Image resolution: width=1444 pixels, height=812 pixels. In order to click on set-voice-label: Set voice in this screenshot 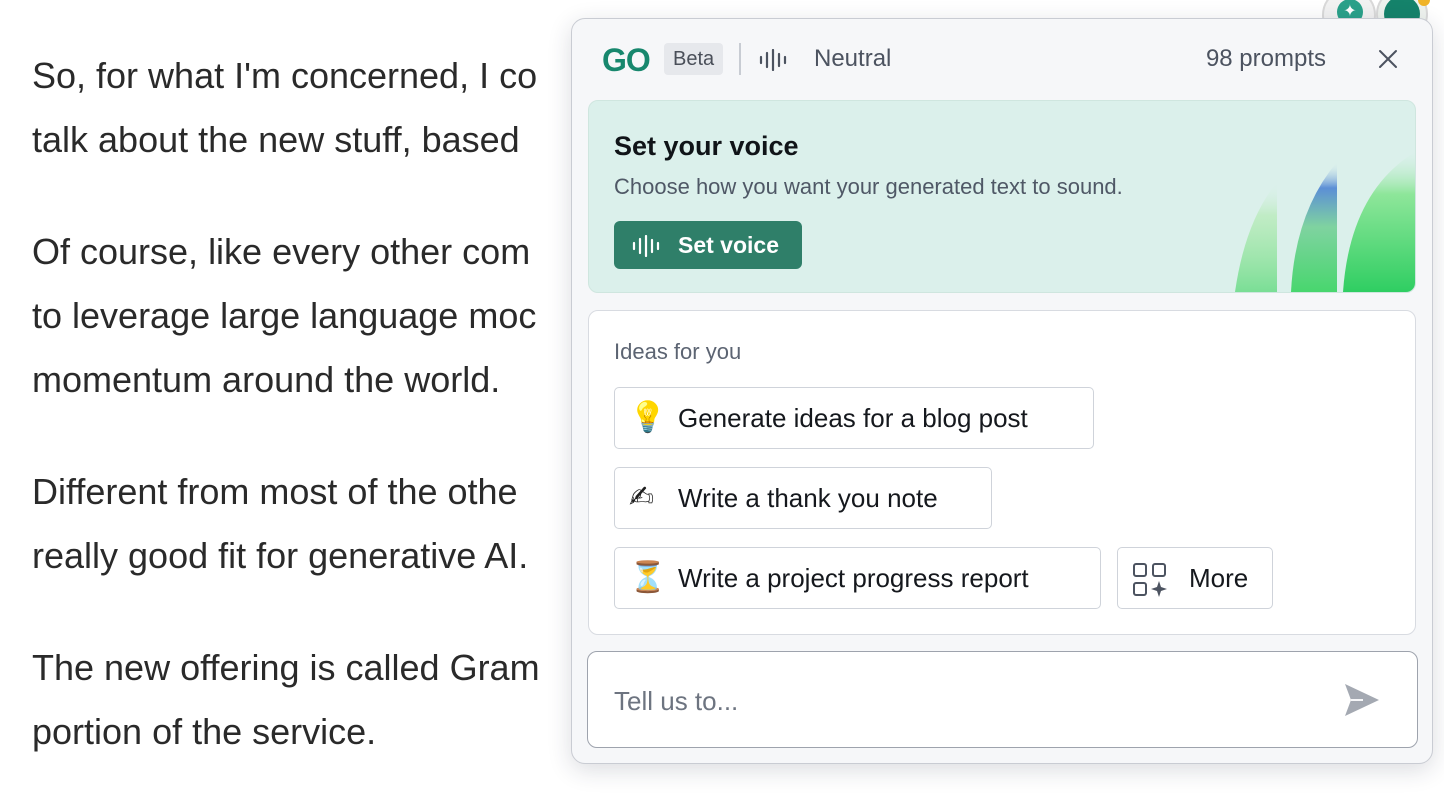, I will do `click(728, 245)`.